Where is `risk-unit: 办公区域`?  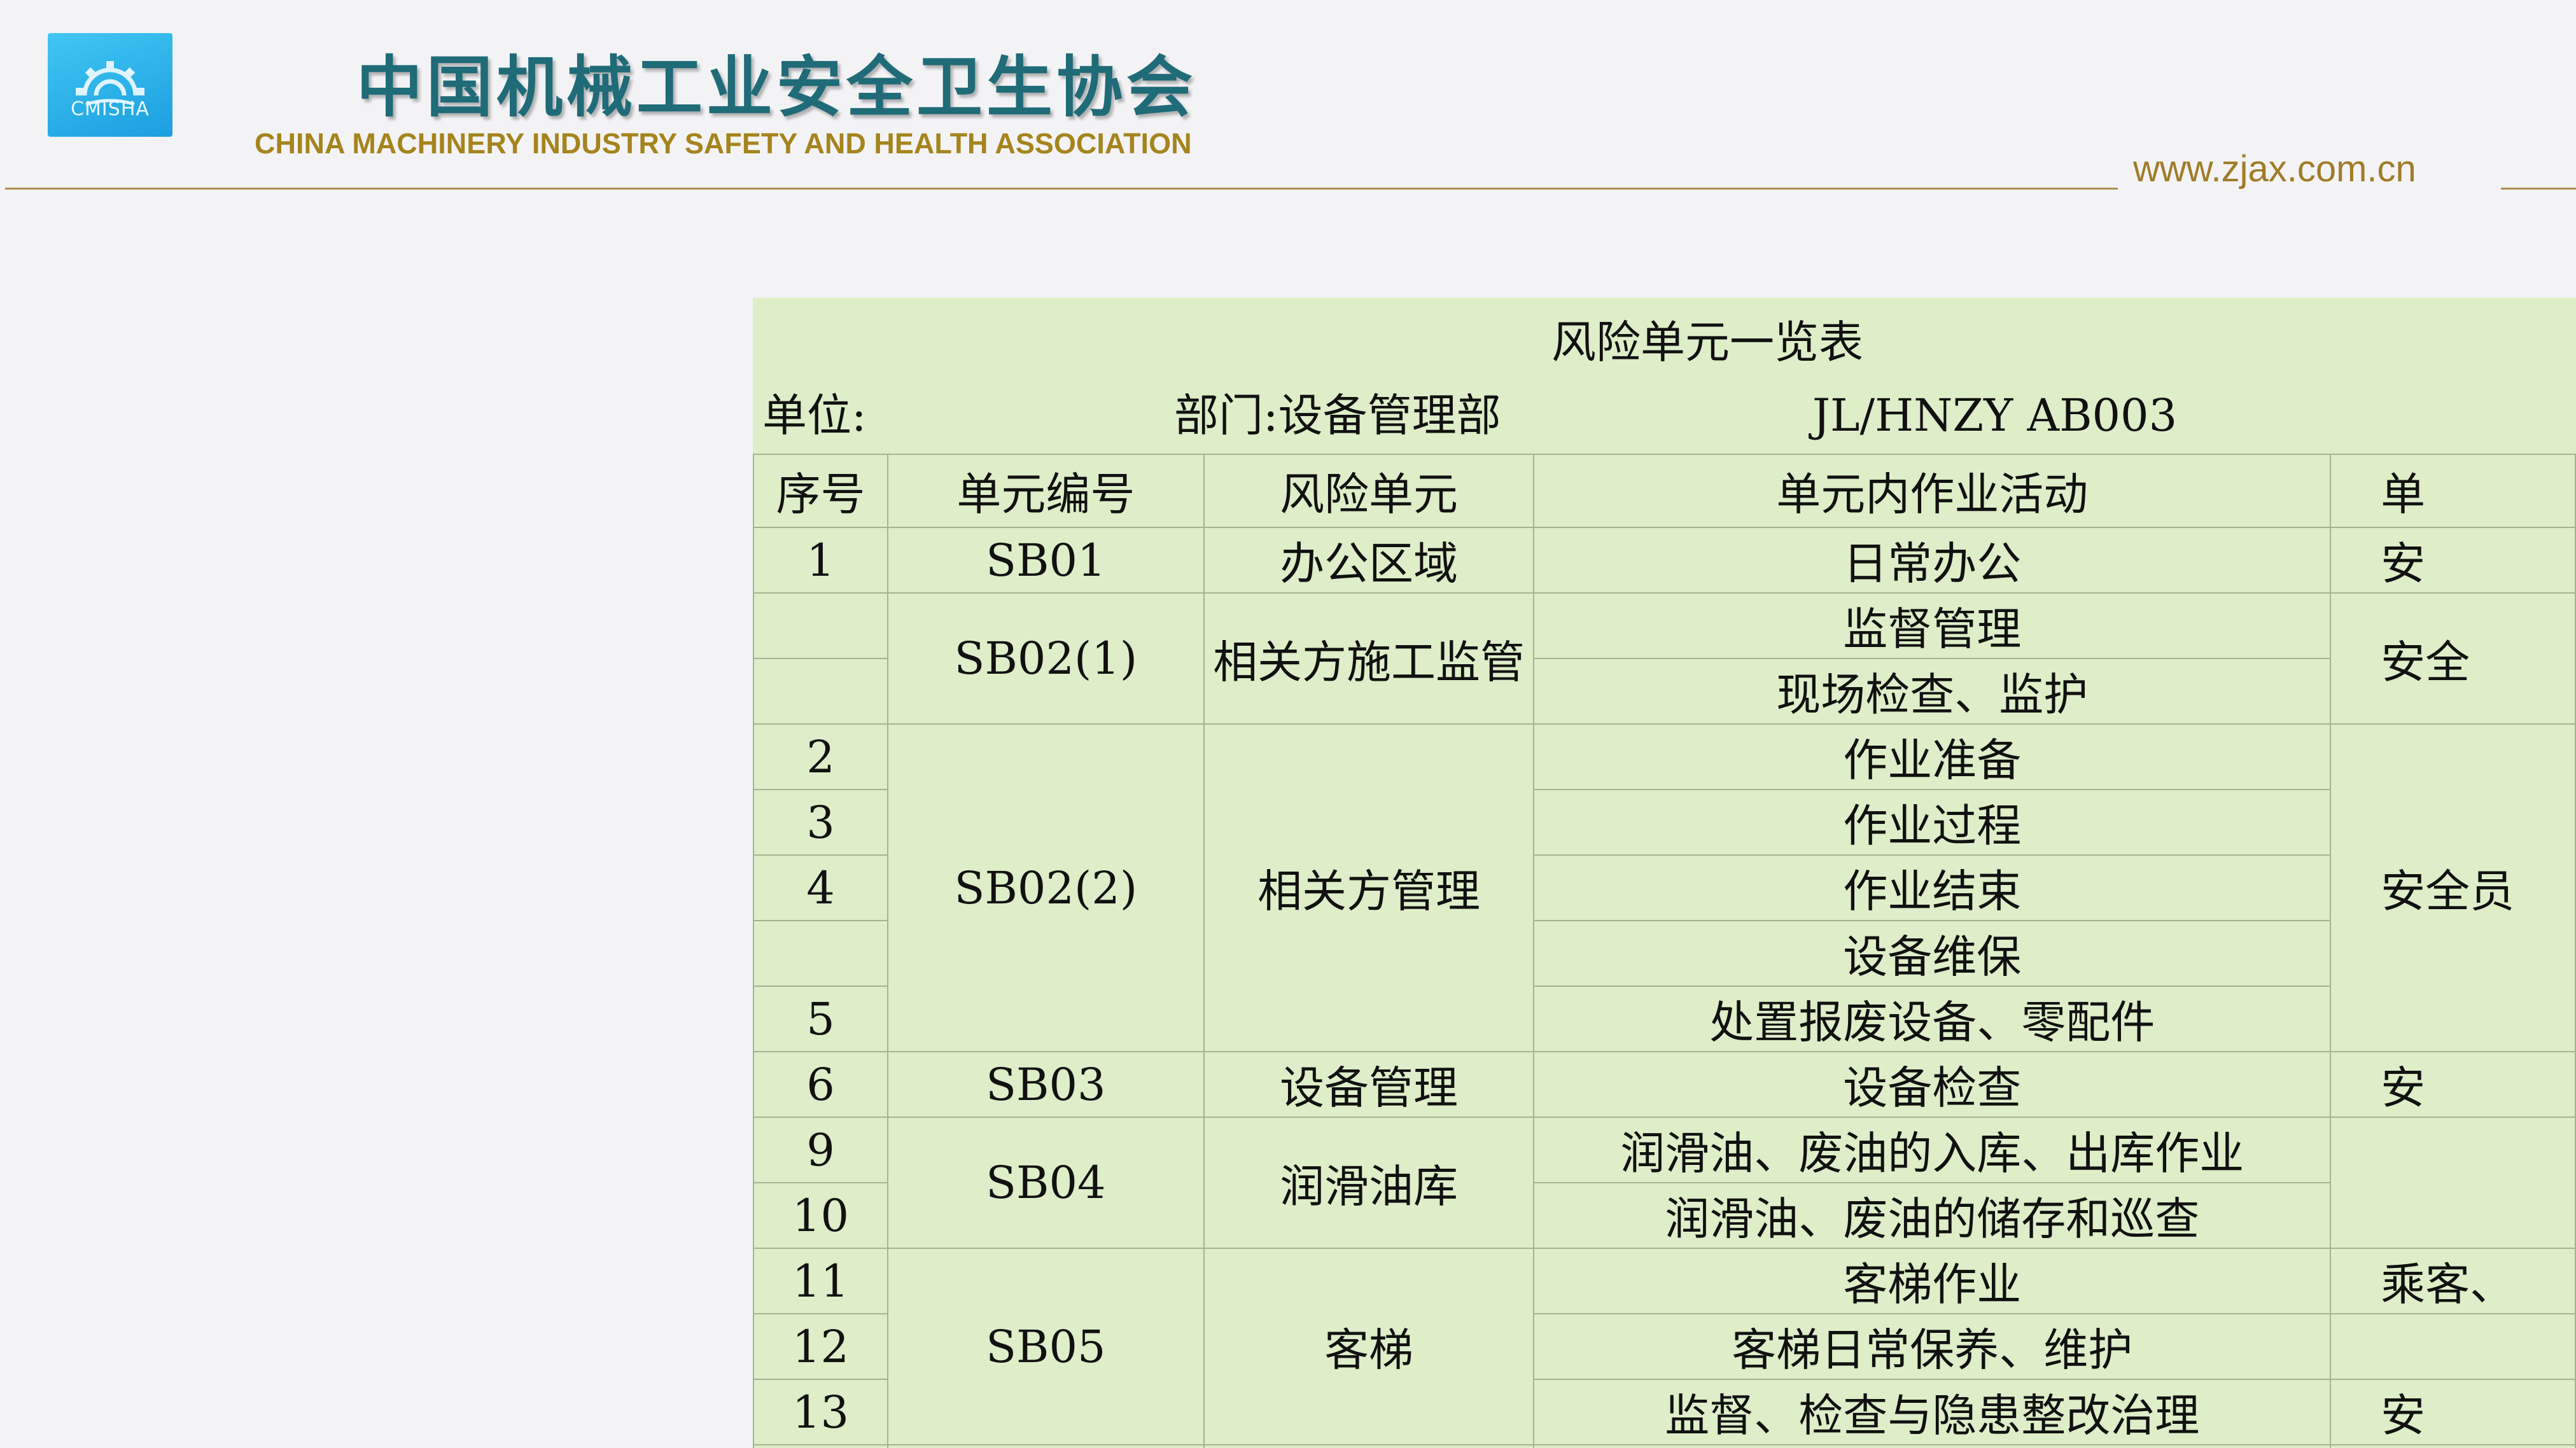 risk-unit: 办公区域 is located at coordinates (1369, 560).